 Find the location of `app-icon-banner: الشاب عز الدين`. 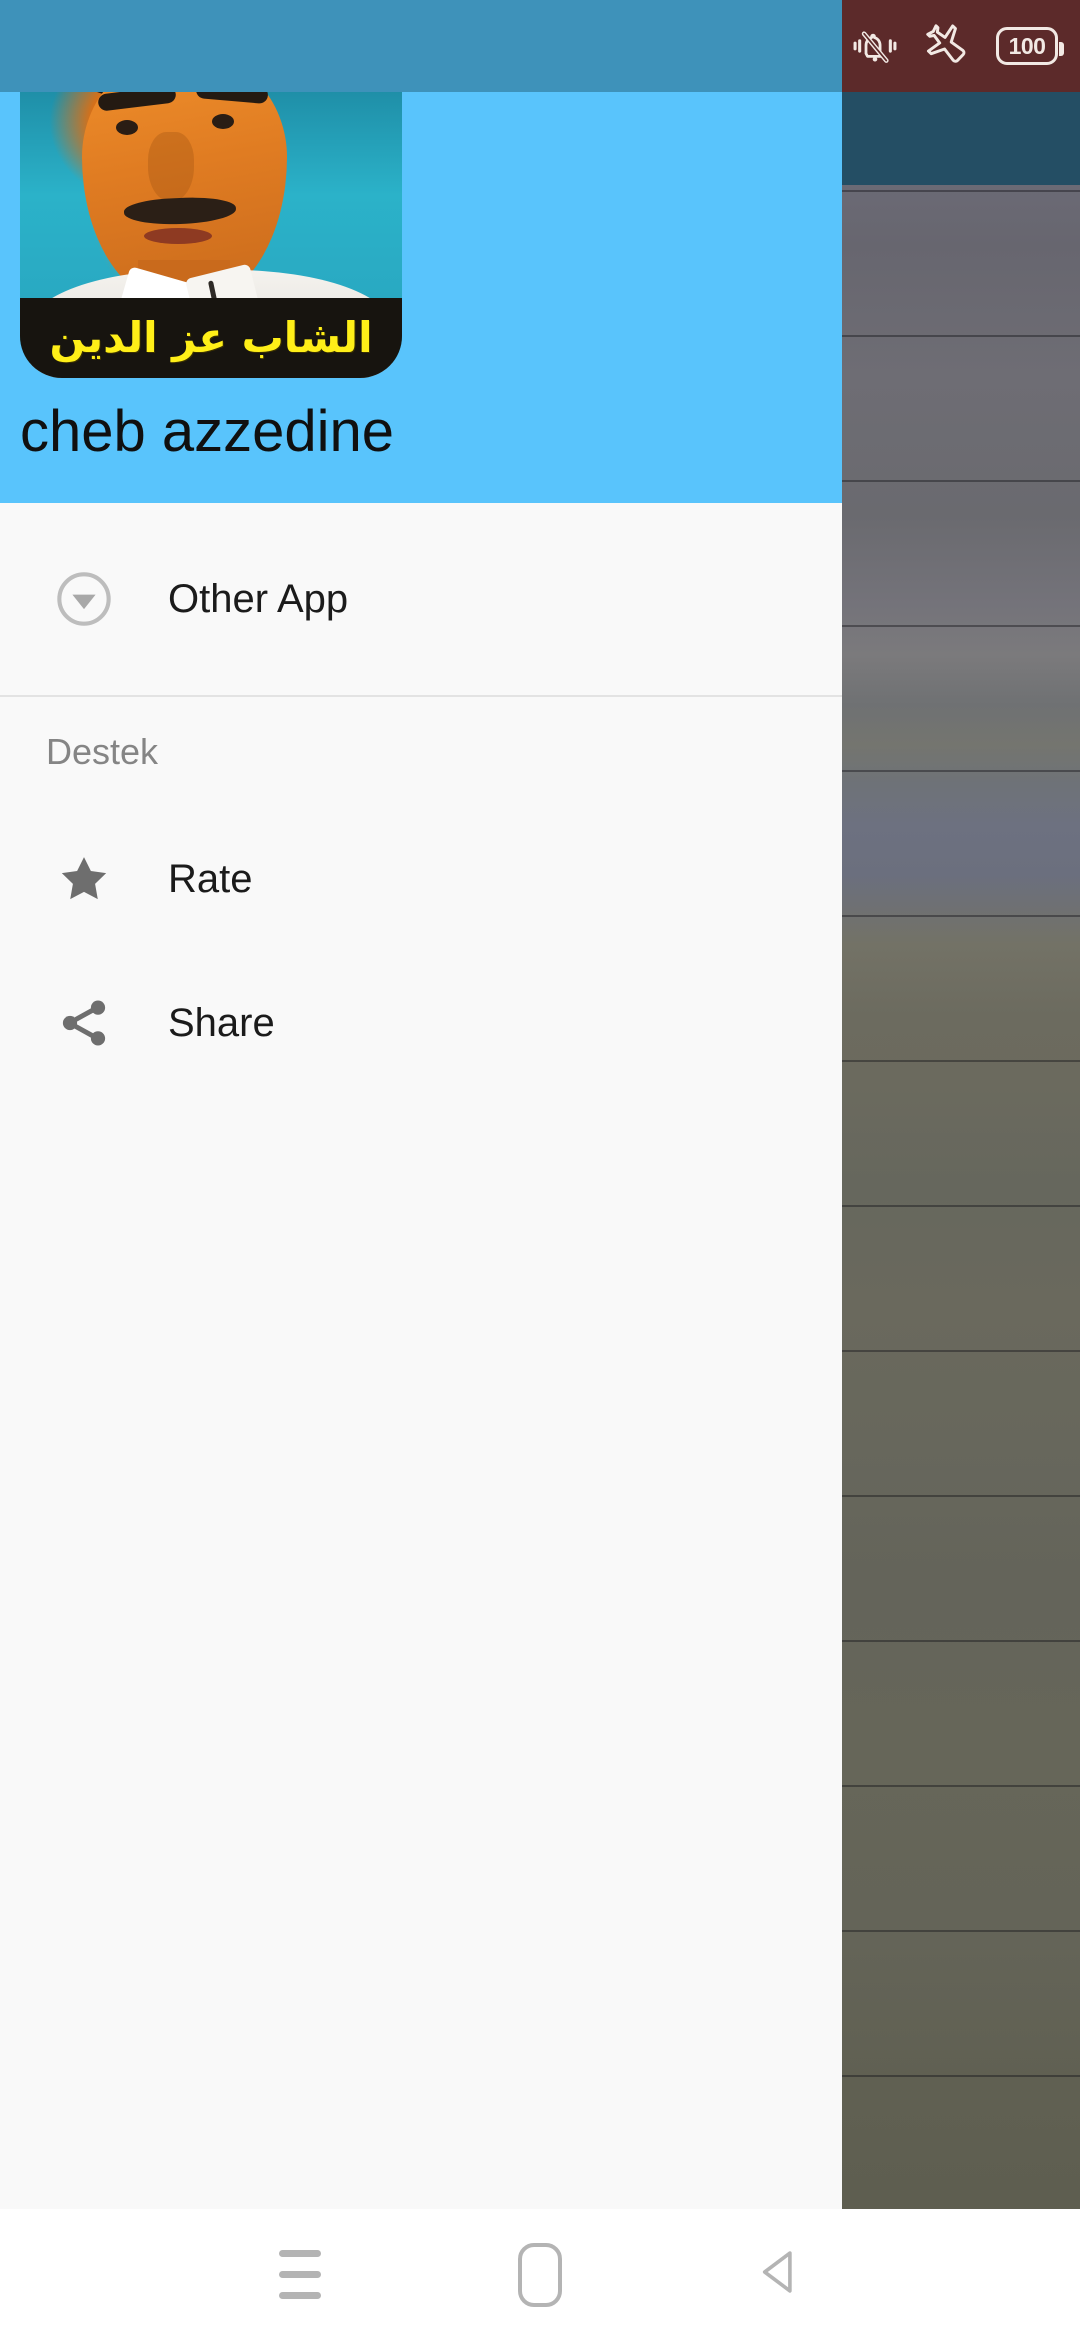

app-icon-banner: الشاب عز الدين is located at coordinates (211, 338).